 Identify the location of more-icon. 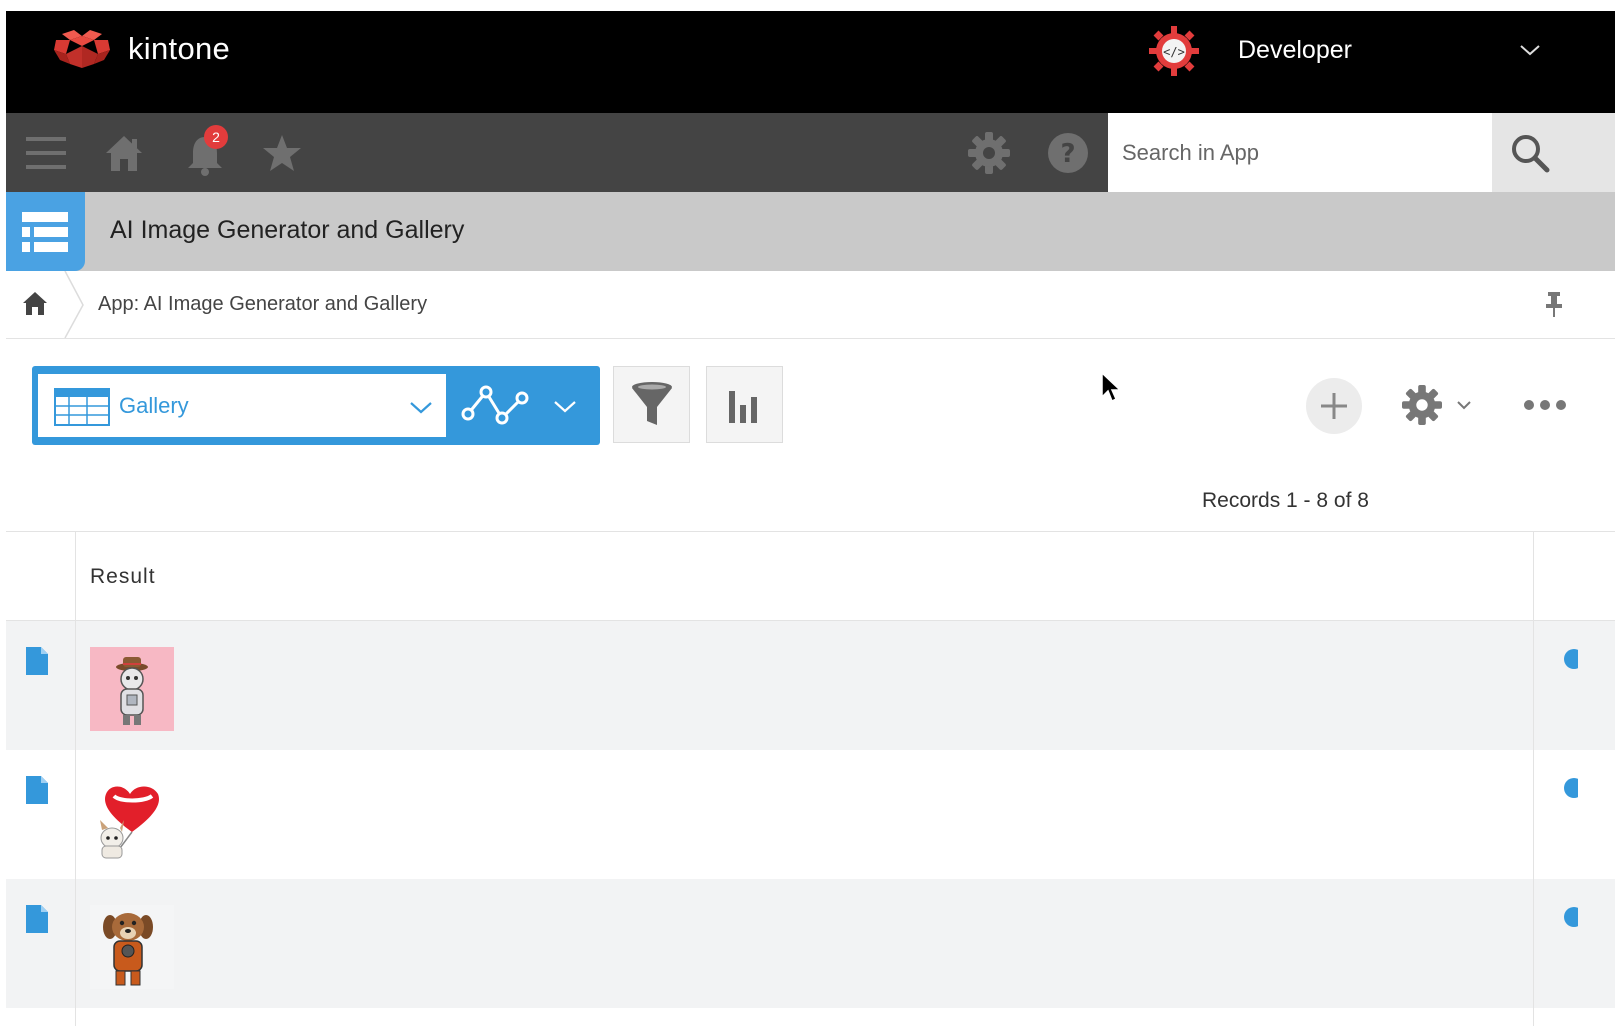
(1545, 405).